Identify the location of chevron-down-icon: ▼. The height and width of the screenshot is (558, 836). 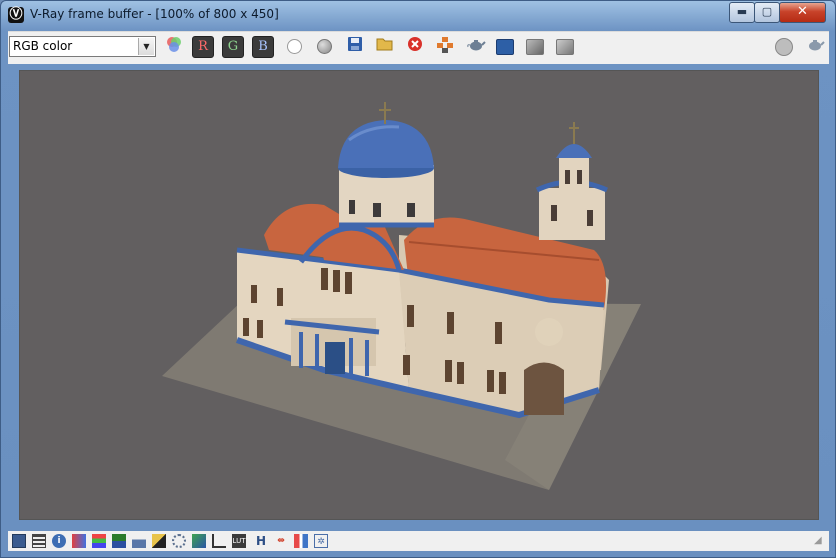
(146, 46).